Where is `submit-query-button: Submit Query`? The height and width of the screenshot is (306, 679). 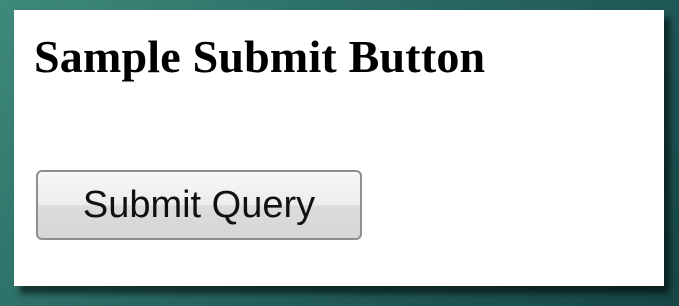 submit-query-button: Submit Query is located at coordinates (199, 205).